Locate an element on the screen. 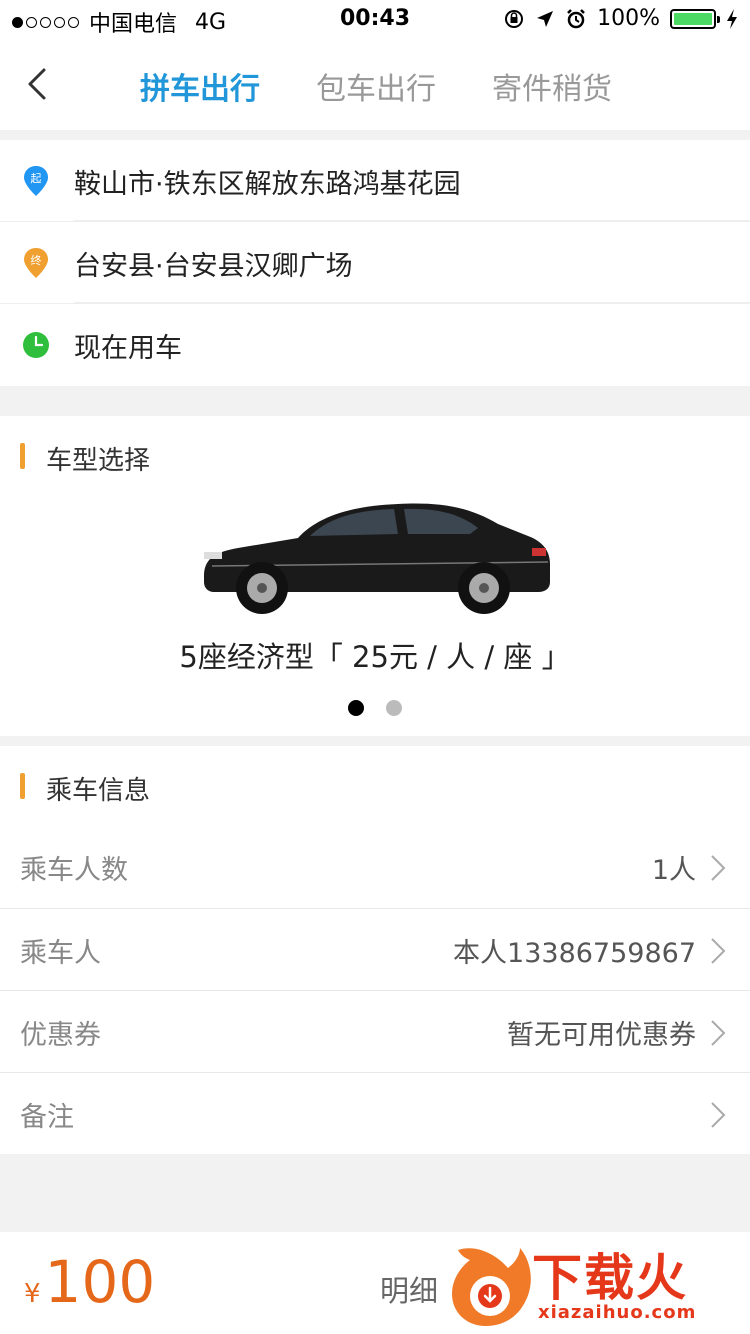 This screenshot has width=750, height=1334. watermark-url: xiazaihuo.com is located at coordinates (617, 1312).